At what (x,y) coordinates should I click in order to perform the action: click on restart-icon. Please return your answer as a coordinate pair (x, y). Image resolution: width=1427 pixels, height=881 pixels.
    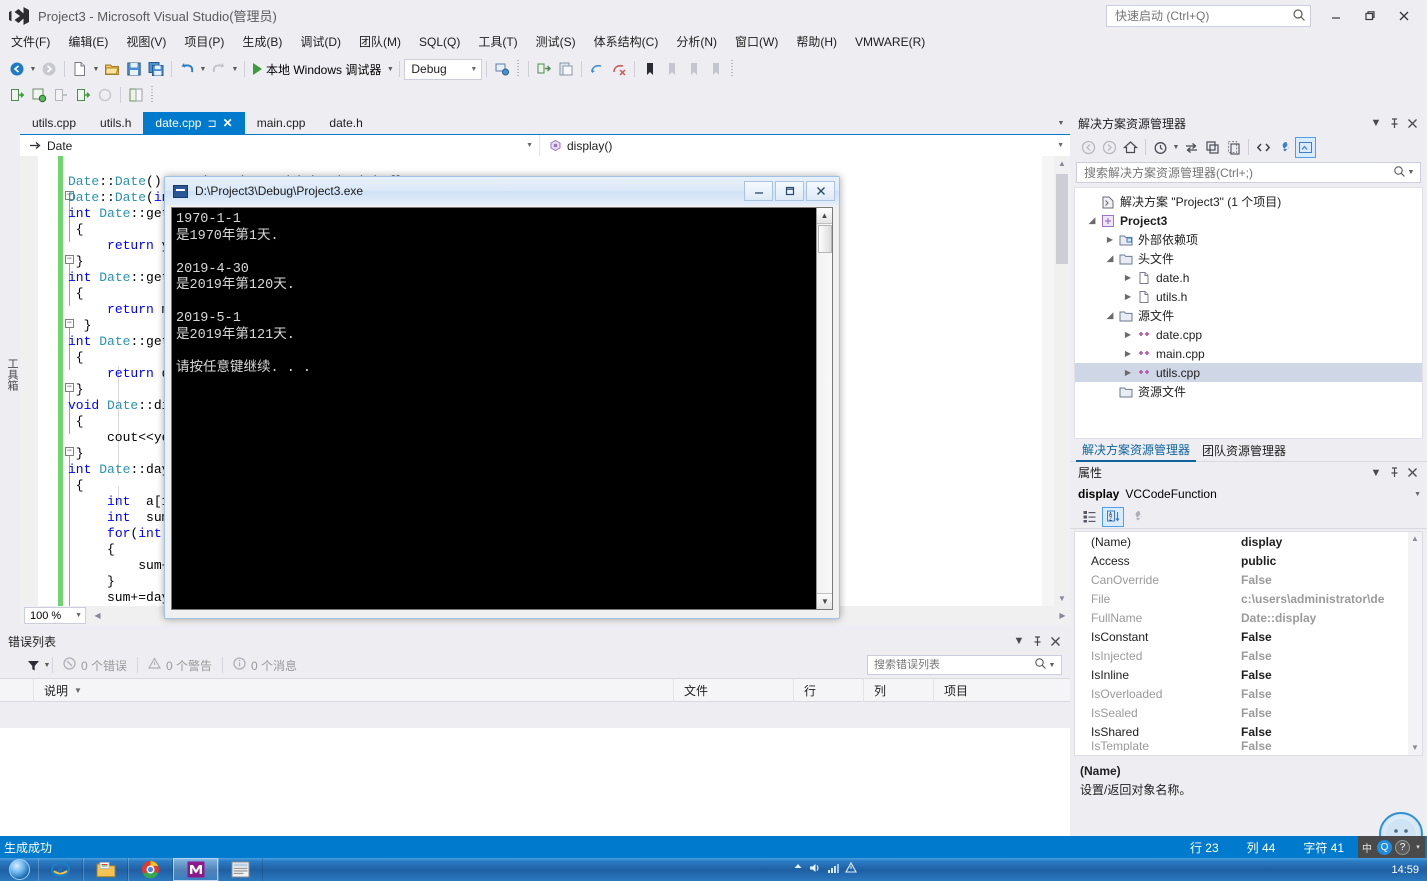
    Looking at the image, I should click on (105, 95).